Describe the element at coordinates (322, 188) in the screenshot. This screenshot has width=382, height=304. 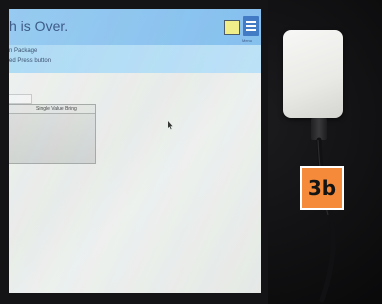
I see `figure-label: 3b` at that location.